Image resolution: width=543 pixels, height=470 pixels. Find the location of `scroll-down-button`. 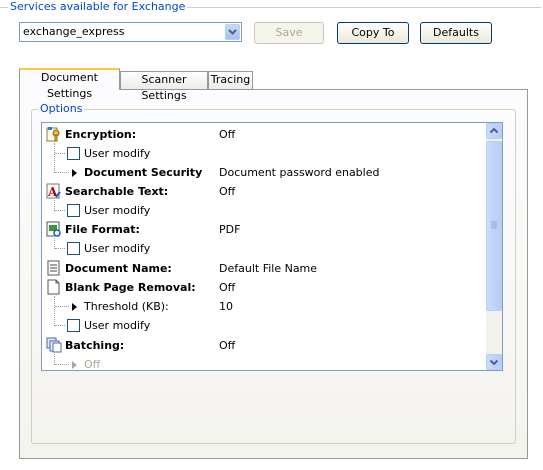

scroll-down-button is located at coordinates (494, 362).